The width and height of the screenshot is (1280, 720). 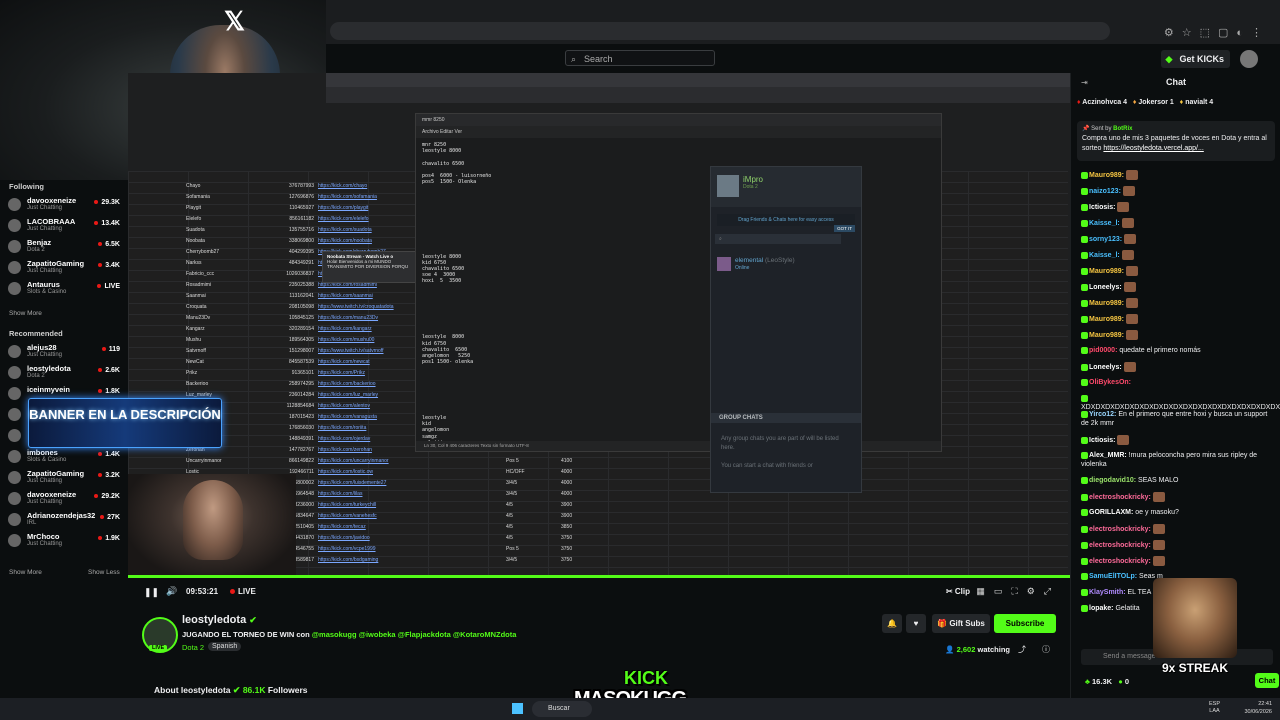 I want to click on show-less-button: Show Less, so click(x=104, y=572).